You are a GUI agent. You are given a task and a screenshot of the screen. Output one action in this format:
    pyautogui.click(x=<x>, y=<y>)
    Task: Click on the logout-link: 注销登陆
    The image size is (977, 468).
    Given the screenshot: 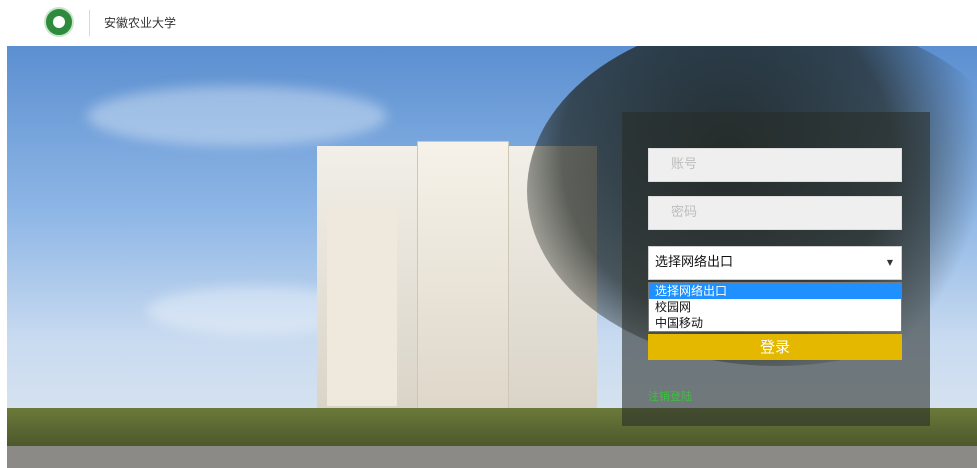 What is the action you would take?
    pyautogui.click(x=670, y=396)
    